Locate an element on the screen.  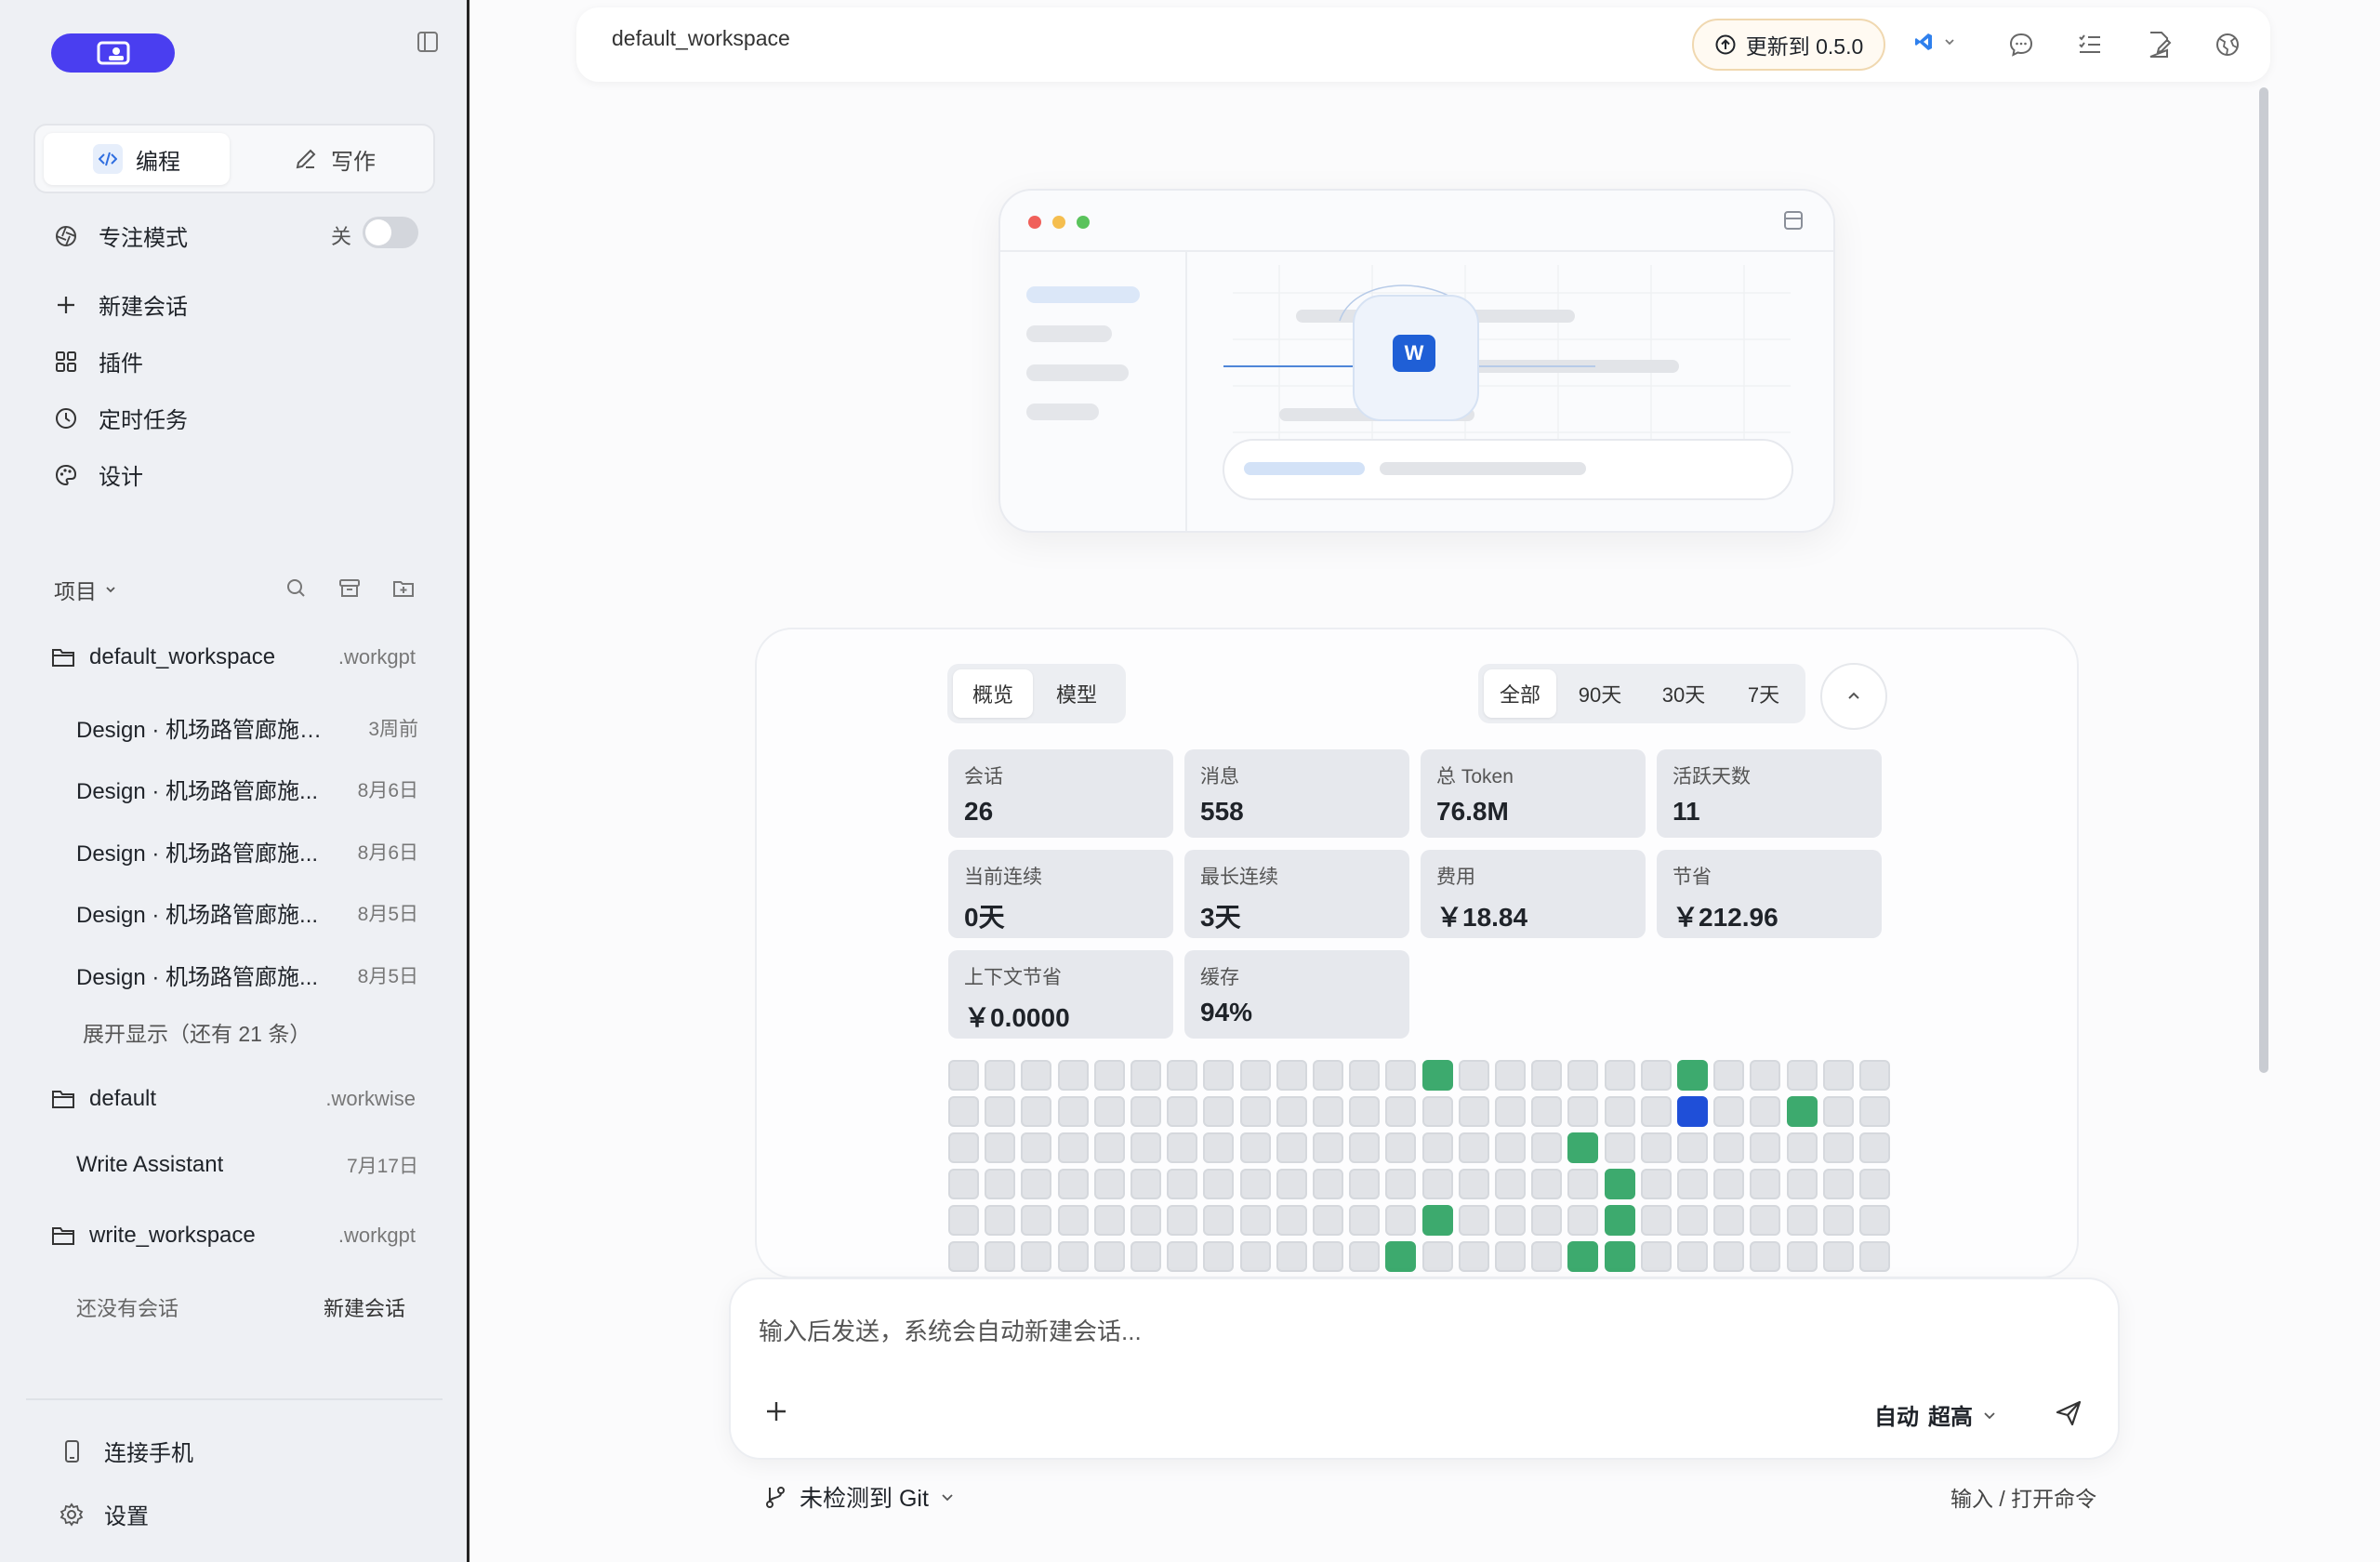
mode-code-button: 编程 is located at coordinates (137, 159).